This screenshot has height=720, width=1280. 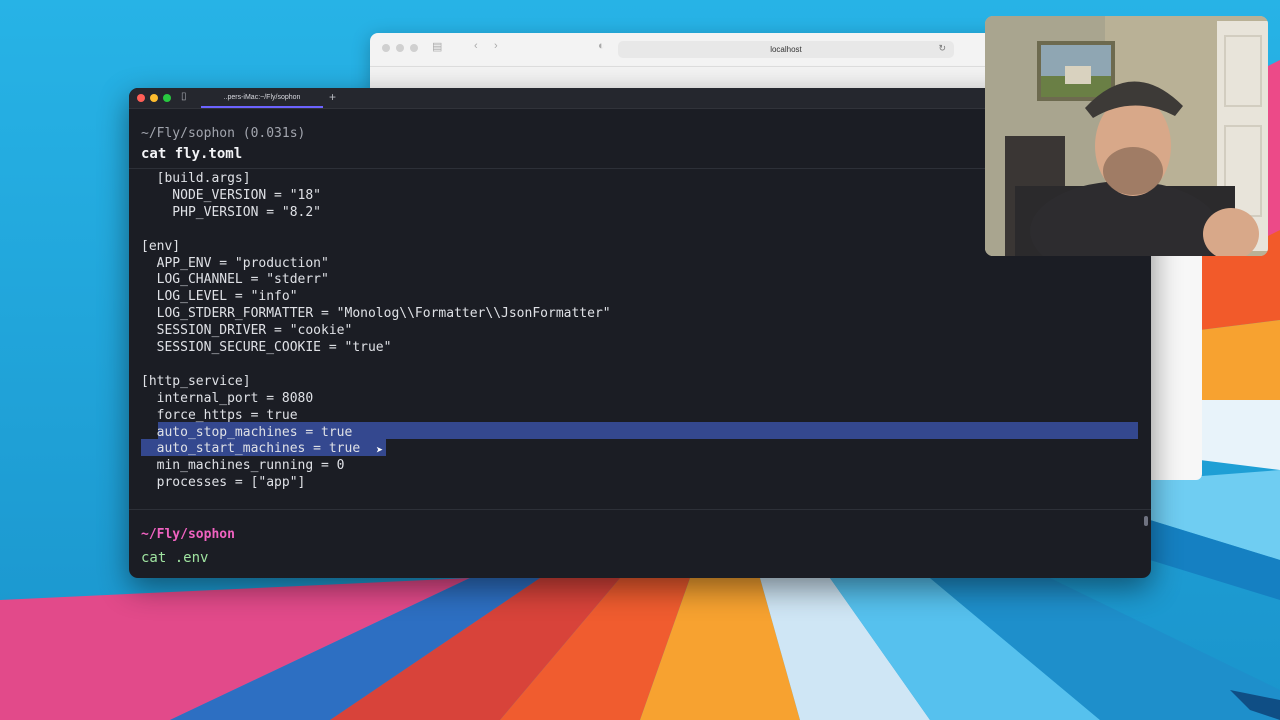 What do you see at coordinates (188, 133) in the screenshot?
I see `prompt-path: ~/Fly/sophon` at bounding box center [188, 133].